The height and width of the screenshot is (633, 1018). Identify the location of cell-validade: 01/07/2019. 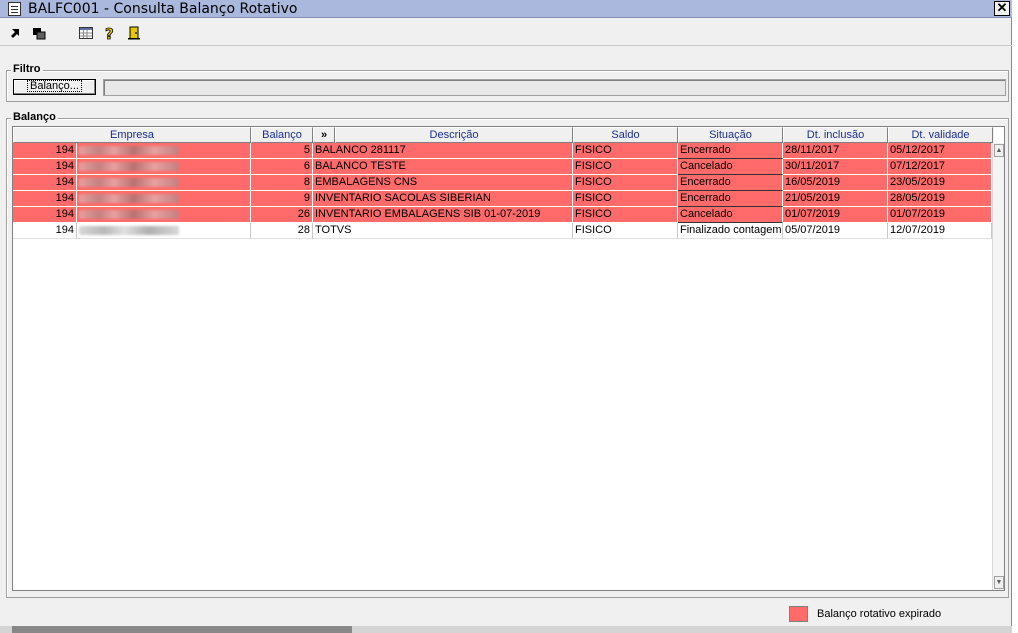
(940, 215).